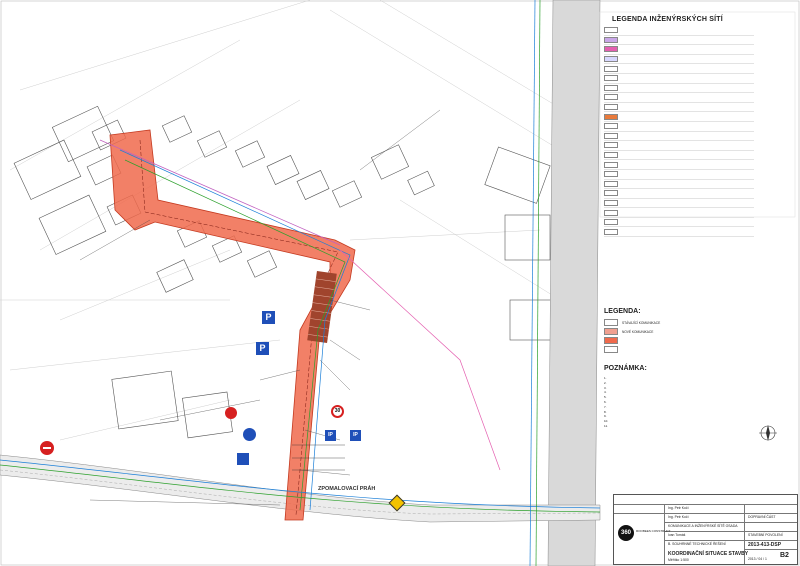 The height and width of the screenshot is (566, 800). What do you see at coordinates (708, 554) in the screenshot?
I see `drawing-title: KOORDINAČNÍ SITUACE STAVBY` at bounding box center [708, 554].